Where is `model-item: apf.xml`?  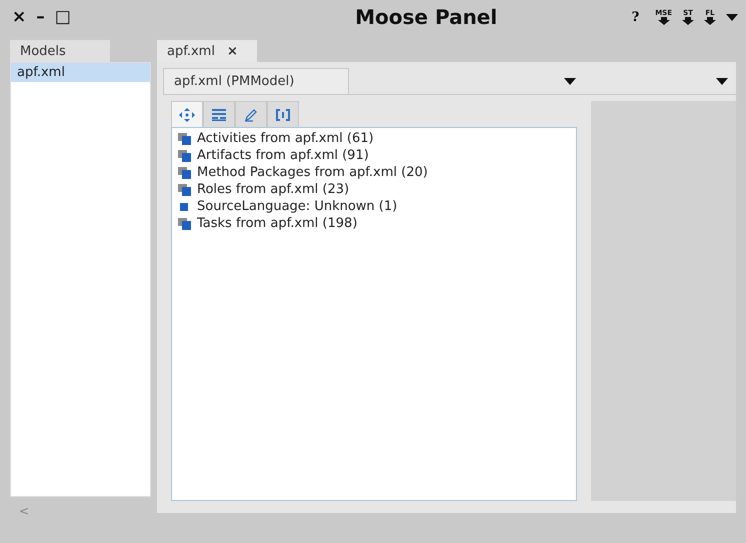 model-item: apf.xml is located at coordinates (80, 72).